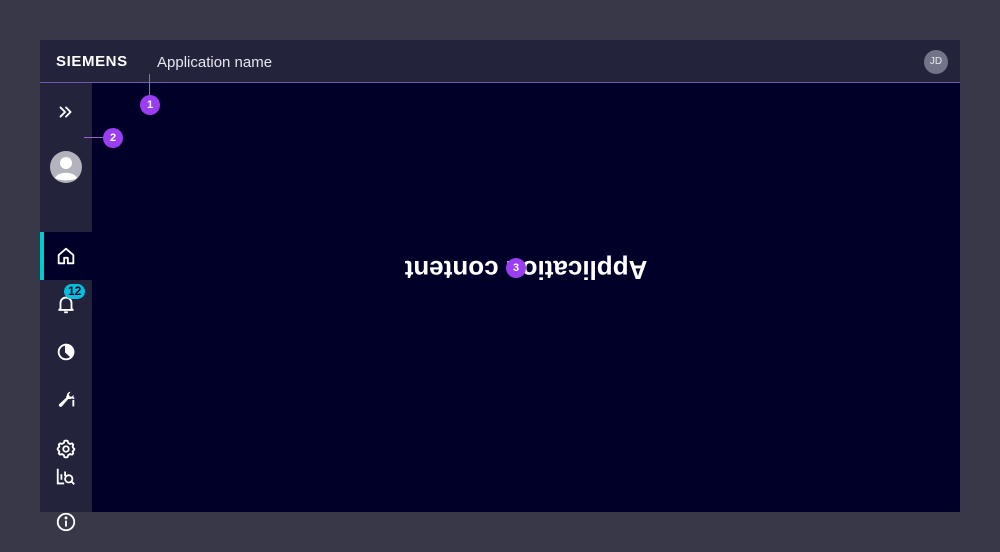 This screenshot has width=1000, height=552. What do you see at coordinates (215, 62) in the screenshot?
I see `app-name: Application name` at bounding box center [215, 62].